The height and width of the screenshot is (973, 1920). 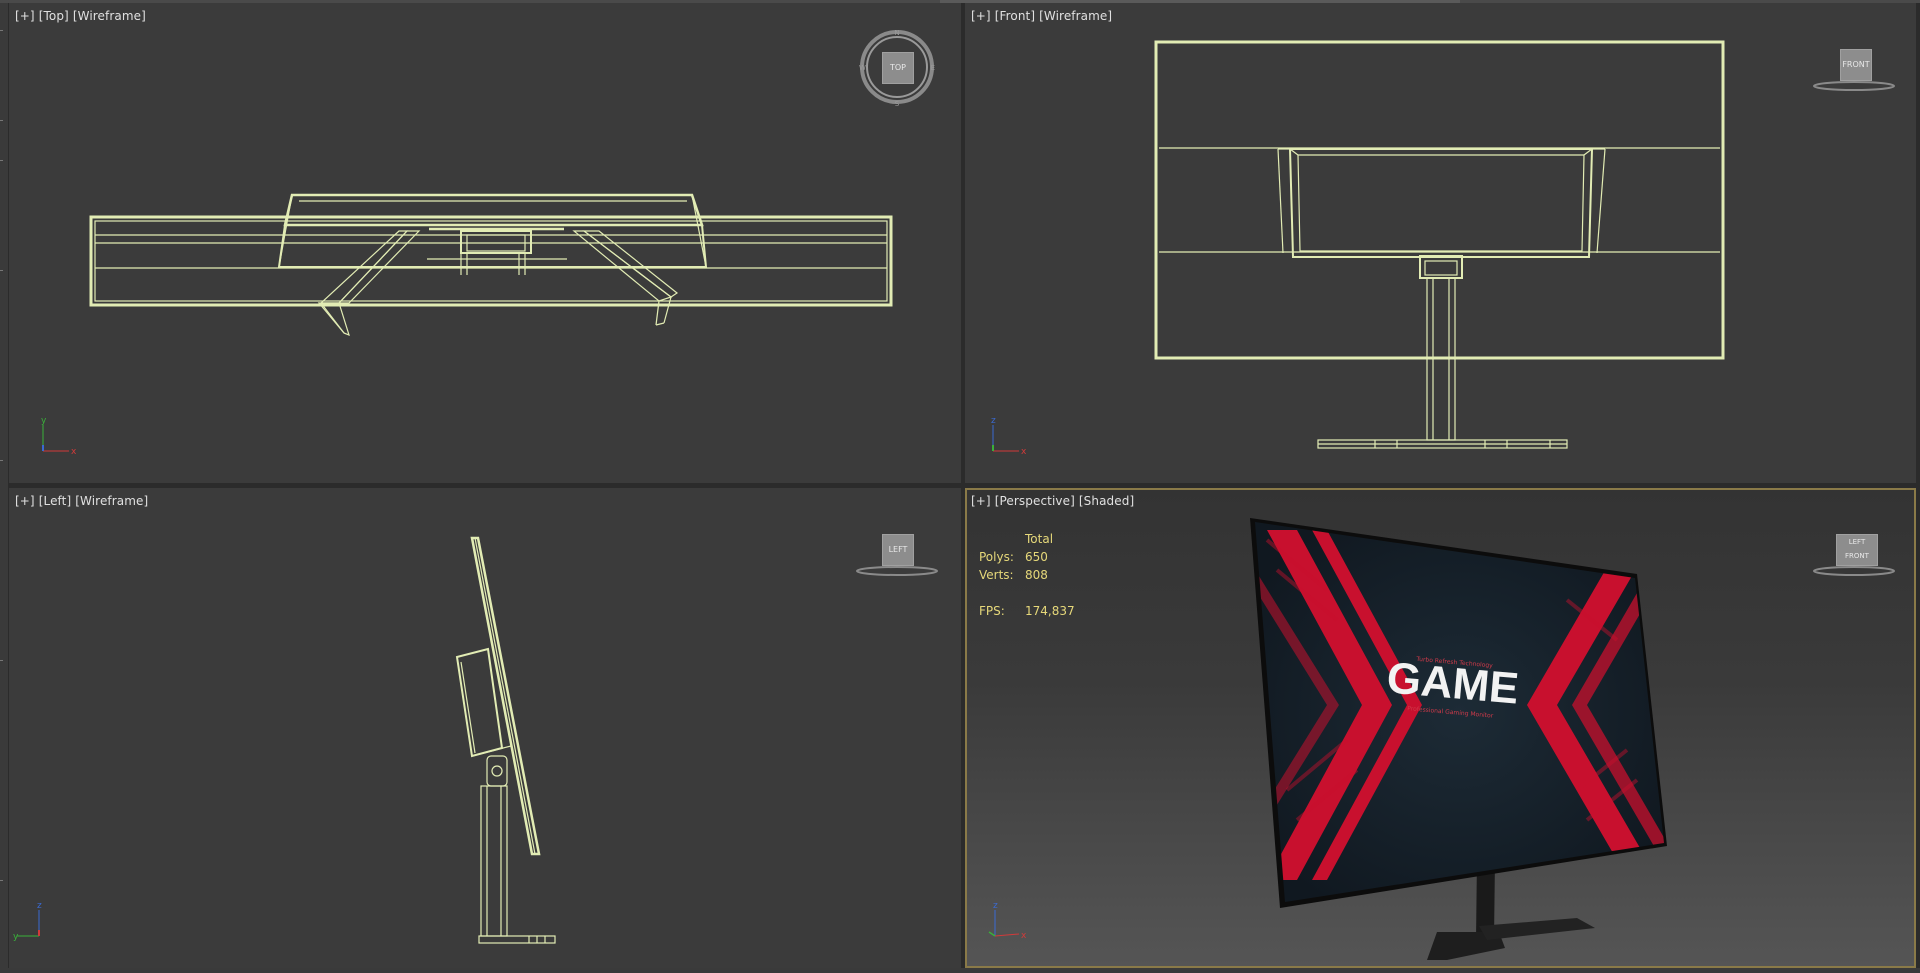 I want to click on compass-east-label: E, so click(x=933, y=68).